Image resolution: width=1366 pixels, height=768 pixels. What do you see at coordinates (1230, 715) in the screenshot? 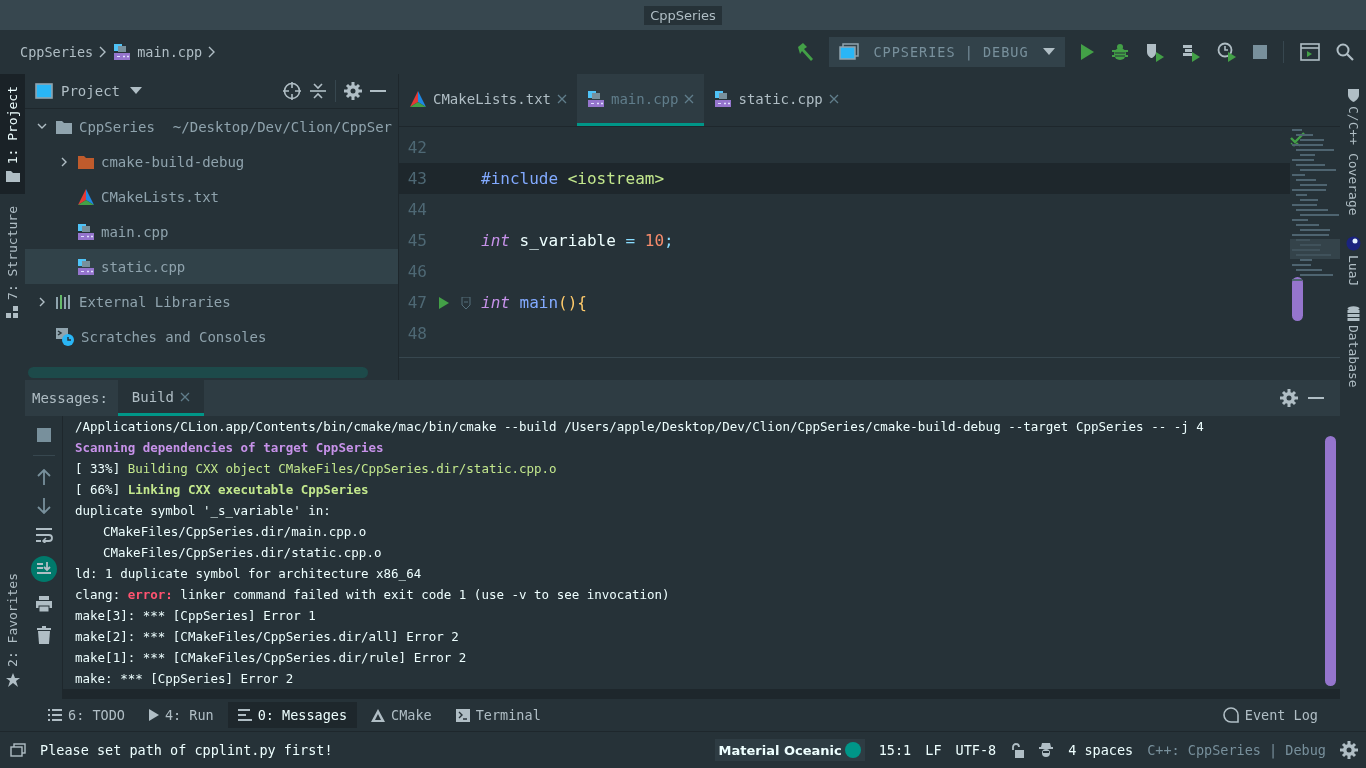
I see `speech-bubble-icon` at bounding box center [1230, 715].